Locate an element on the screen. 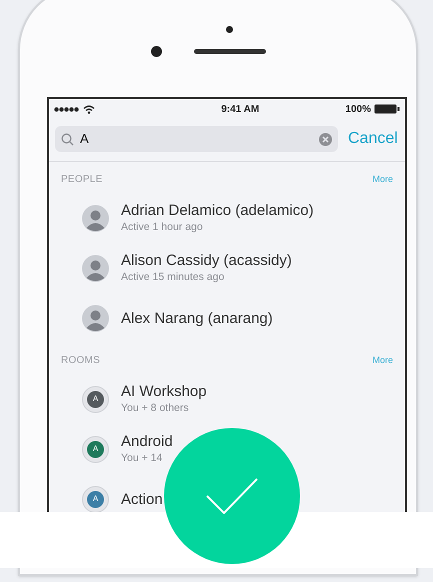  speaker-grille is located at coordinates (230, 51).